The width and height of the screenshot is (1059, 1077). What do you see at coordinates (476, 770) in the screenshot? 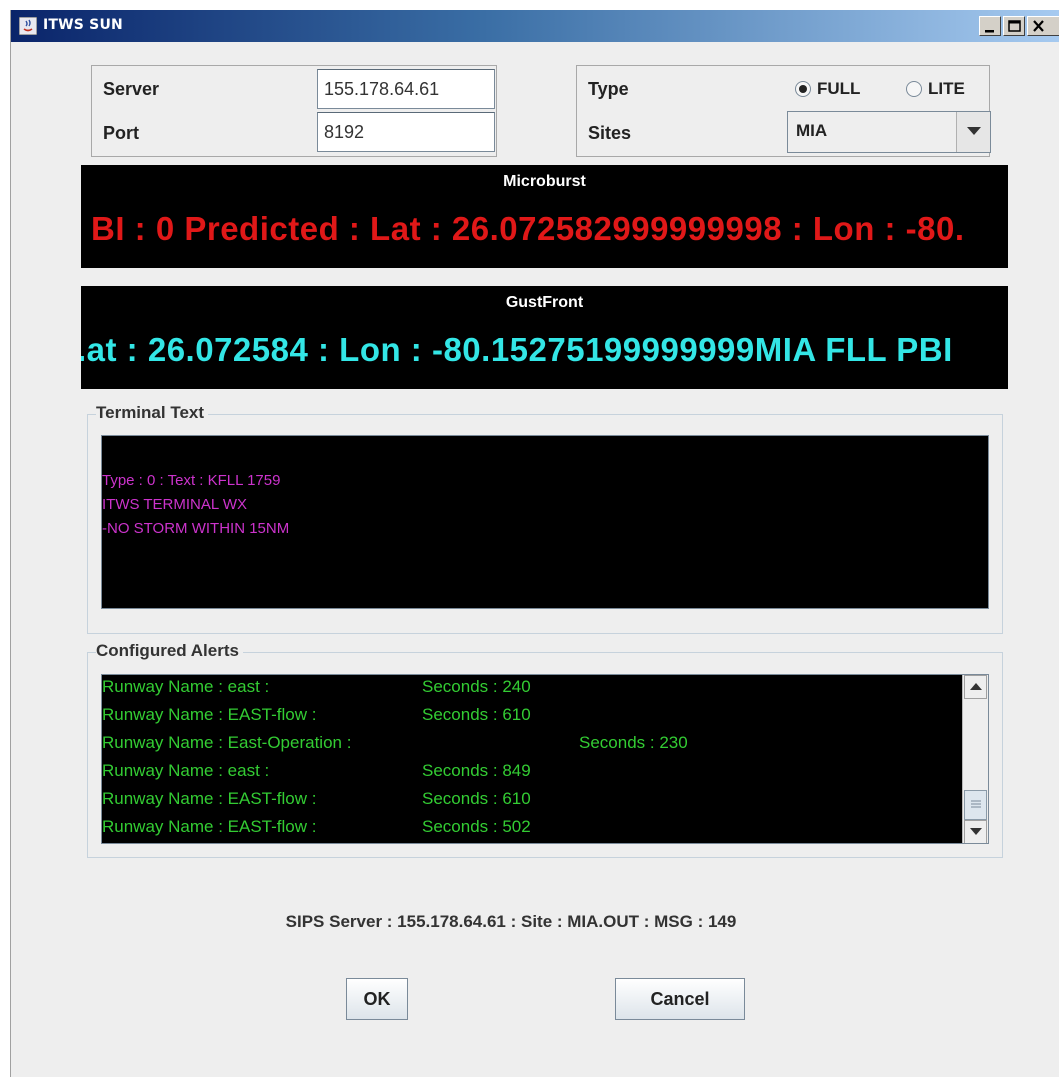
I see `alert-seconds: Seconds : 849` at bounding box center [476, 770].